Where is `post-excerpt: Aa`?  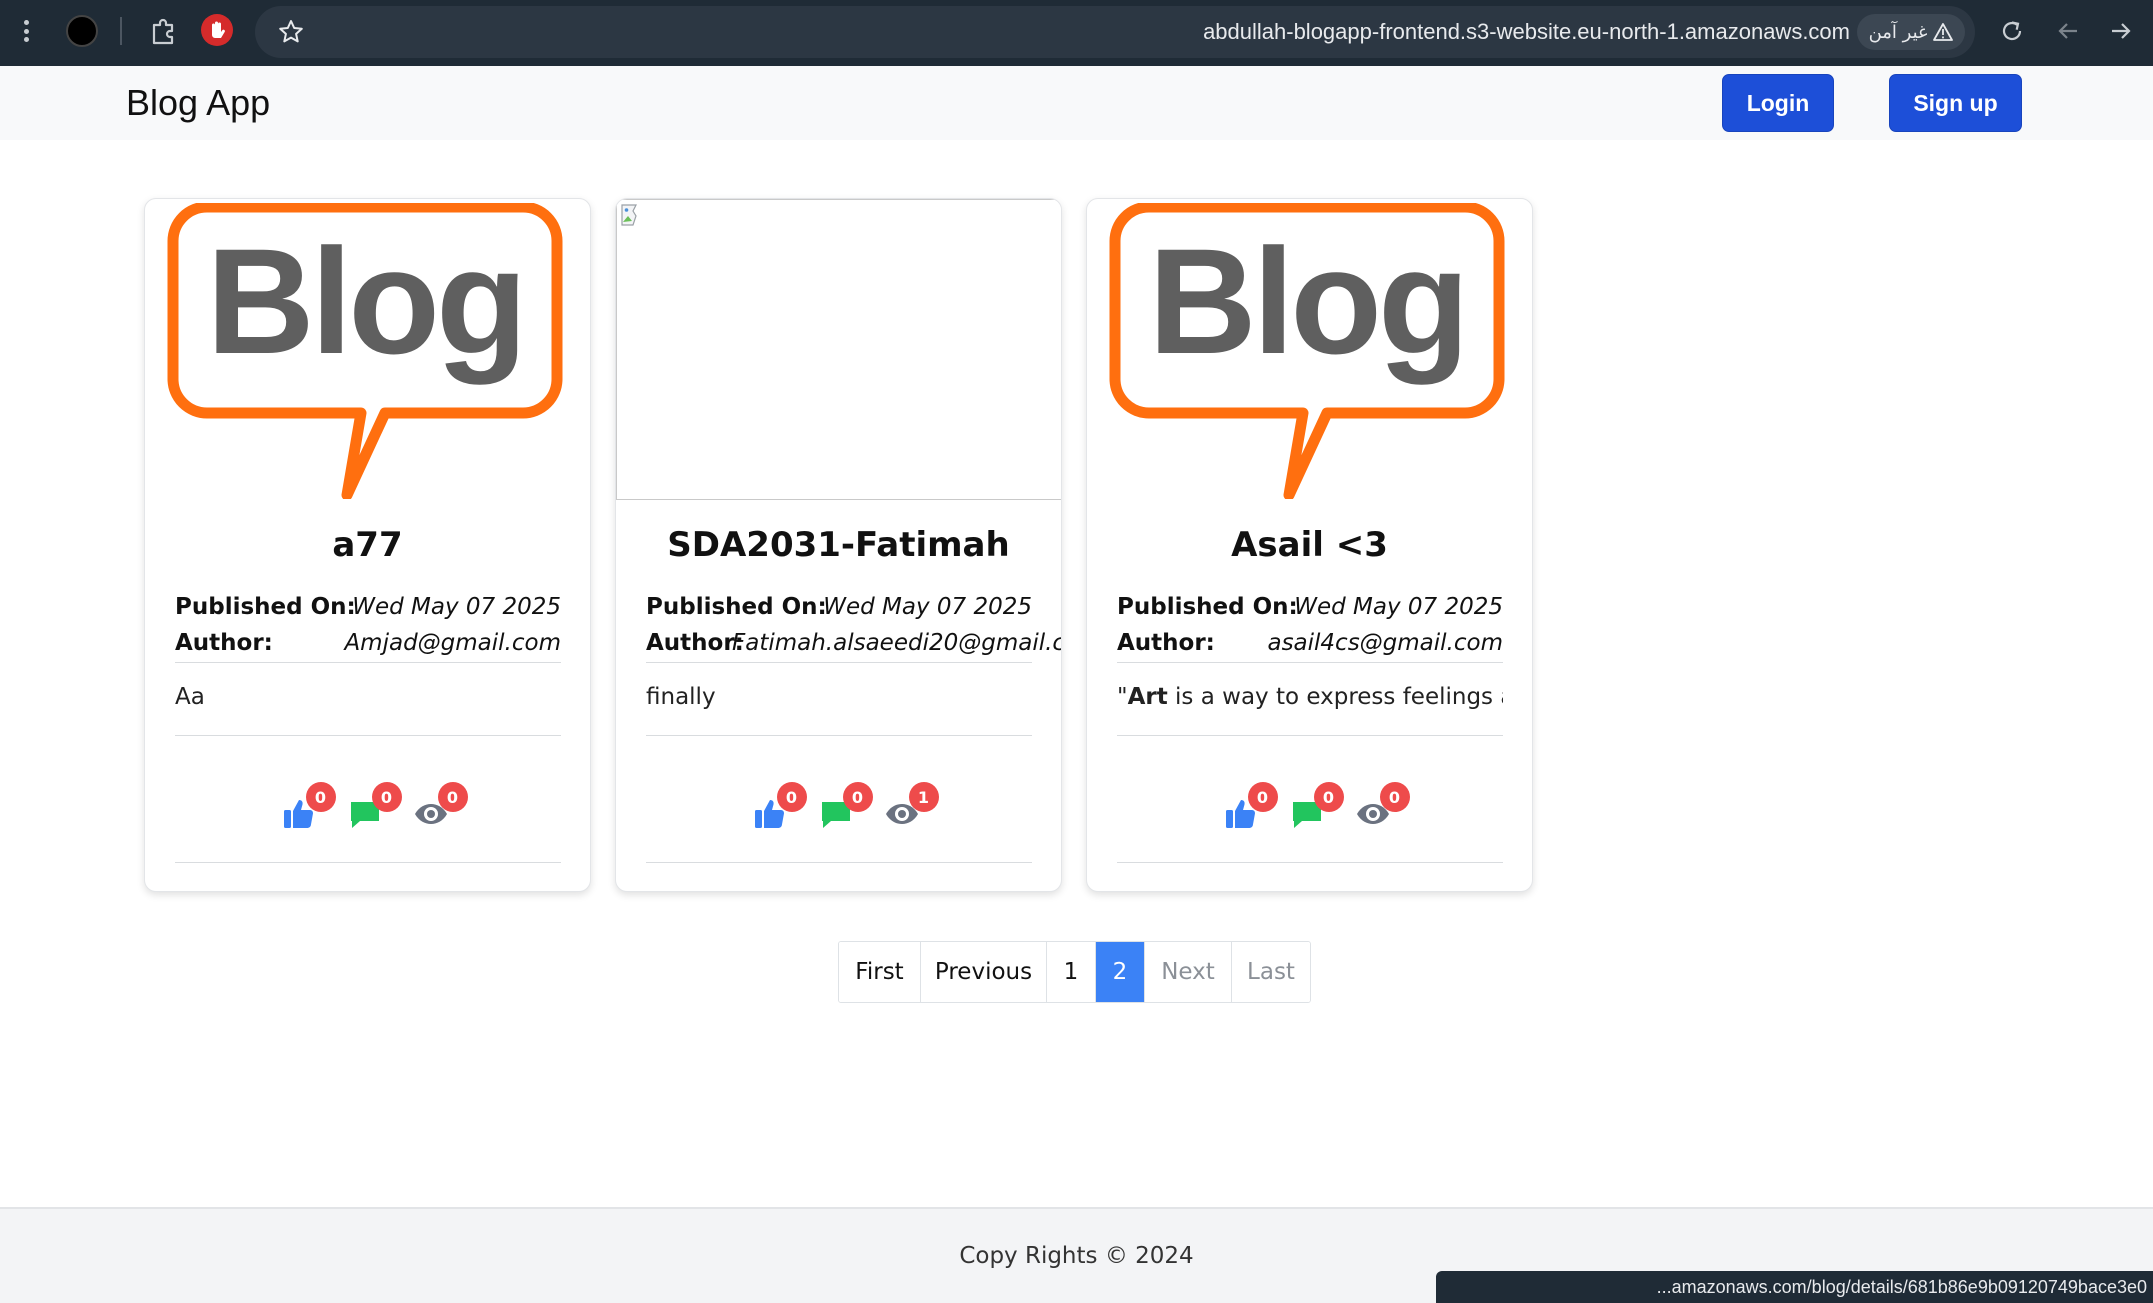 post-excerpt: Aa is located at coordinates (190, 697).